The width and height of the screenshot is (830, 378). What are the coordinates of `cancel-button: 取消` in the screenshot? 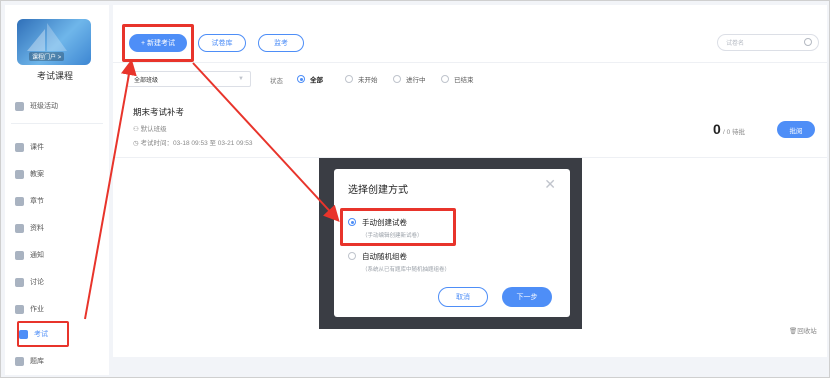 It's located at (463, 297).